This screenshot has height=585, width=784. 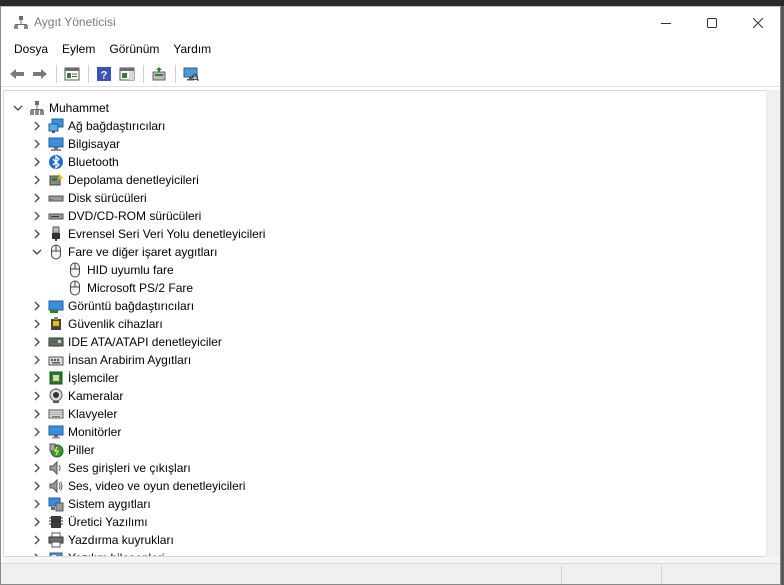 What do you see at coordinates (56, 306) in the screenshot?
I see `display-adapter-icon` at bounding box center [56, 306].